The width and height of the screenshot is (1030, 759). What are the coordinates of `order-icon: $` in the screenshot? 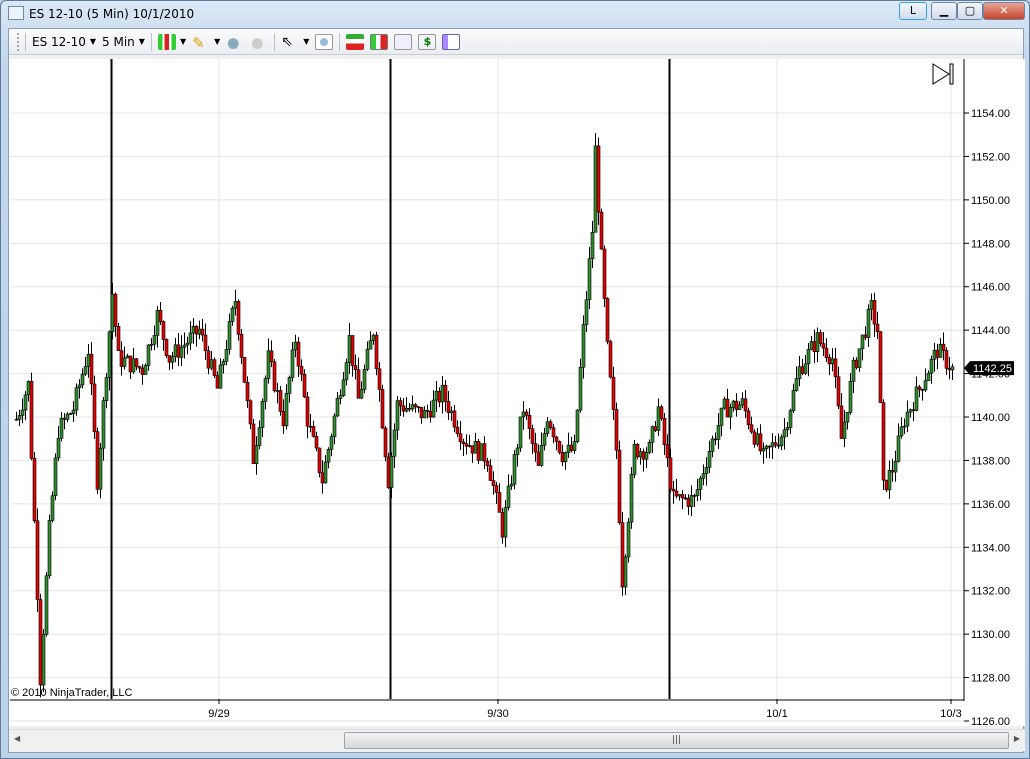 It's located at (427, 41).